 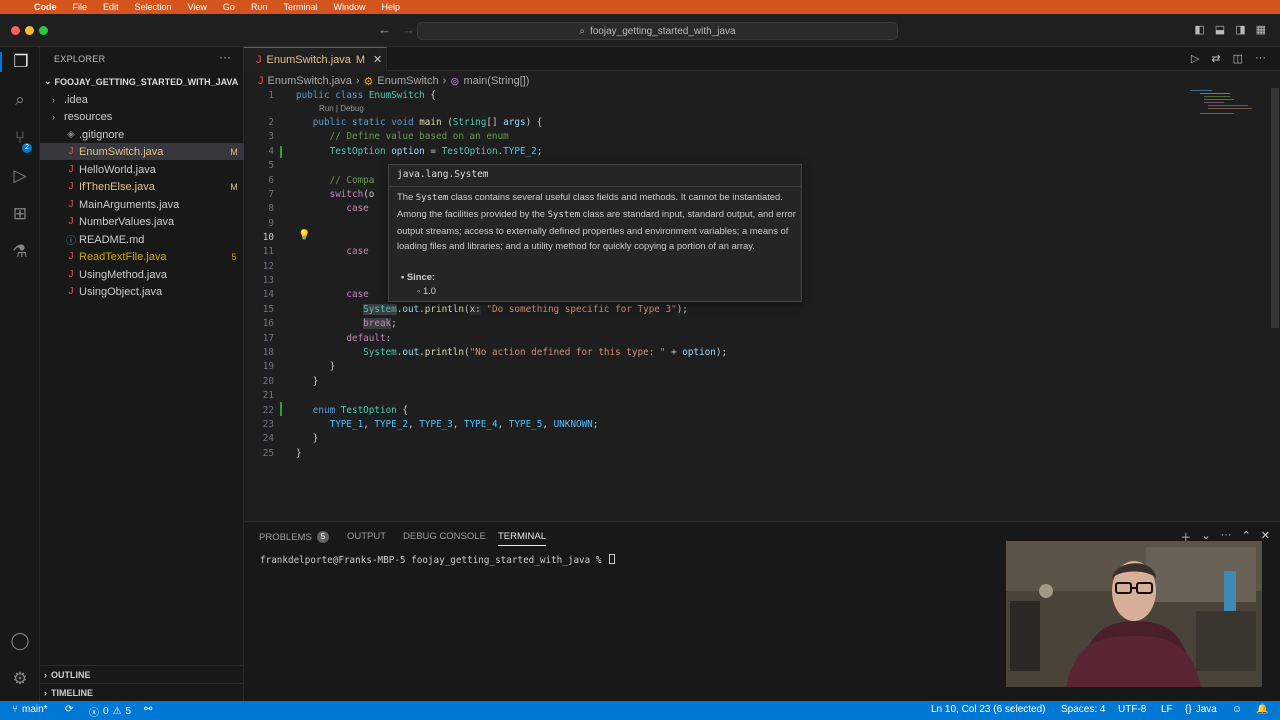 I want to click on tree-item-idea: › .idea, so click(x=142, y=99).